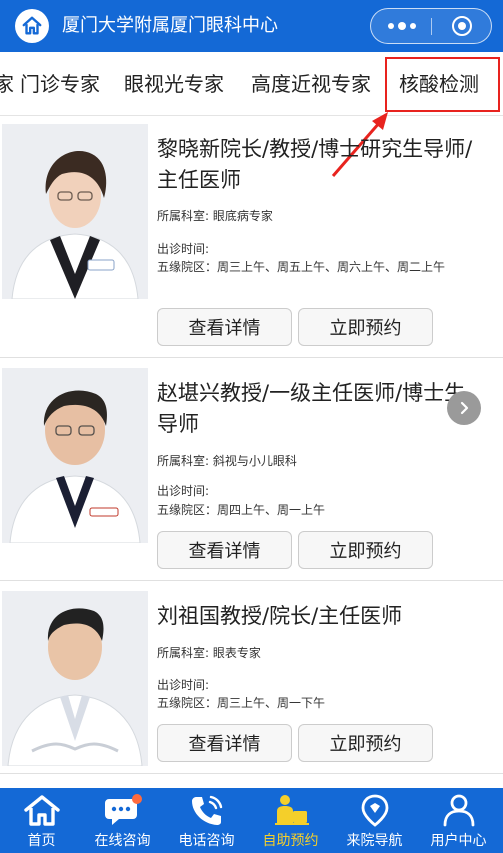  I want to click on doctor-department: 所属科室: 眼底病专家, so click(215, 216).